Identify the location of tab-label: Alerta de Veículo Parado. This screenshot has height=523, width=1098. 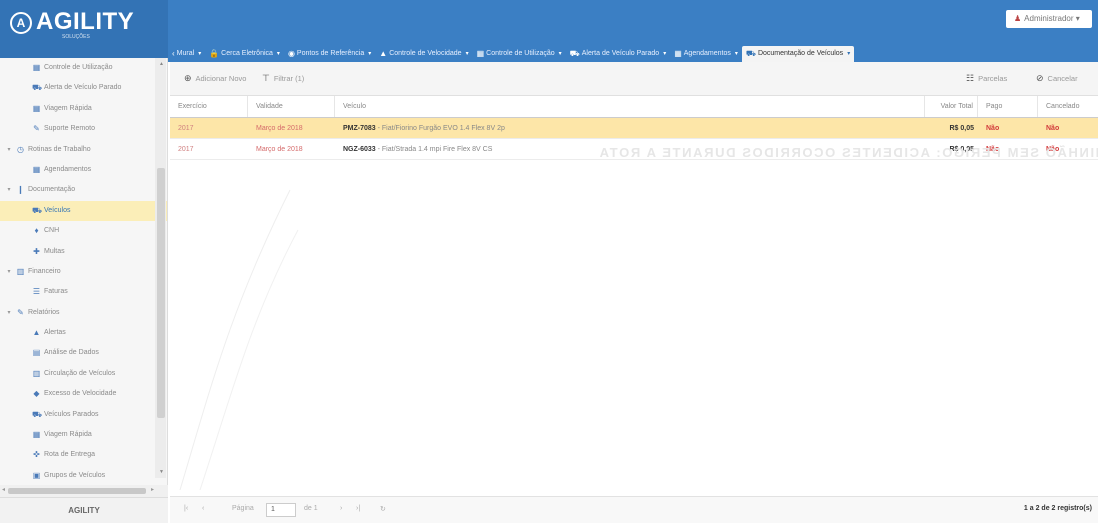
(620, 53).